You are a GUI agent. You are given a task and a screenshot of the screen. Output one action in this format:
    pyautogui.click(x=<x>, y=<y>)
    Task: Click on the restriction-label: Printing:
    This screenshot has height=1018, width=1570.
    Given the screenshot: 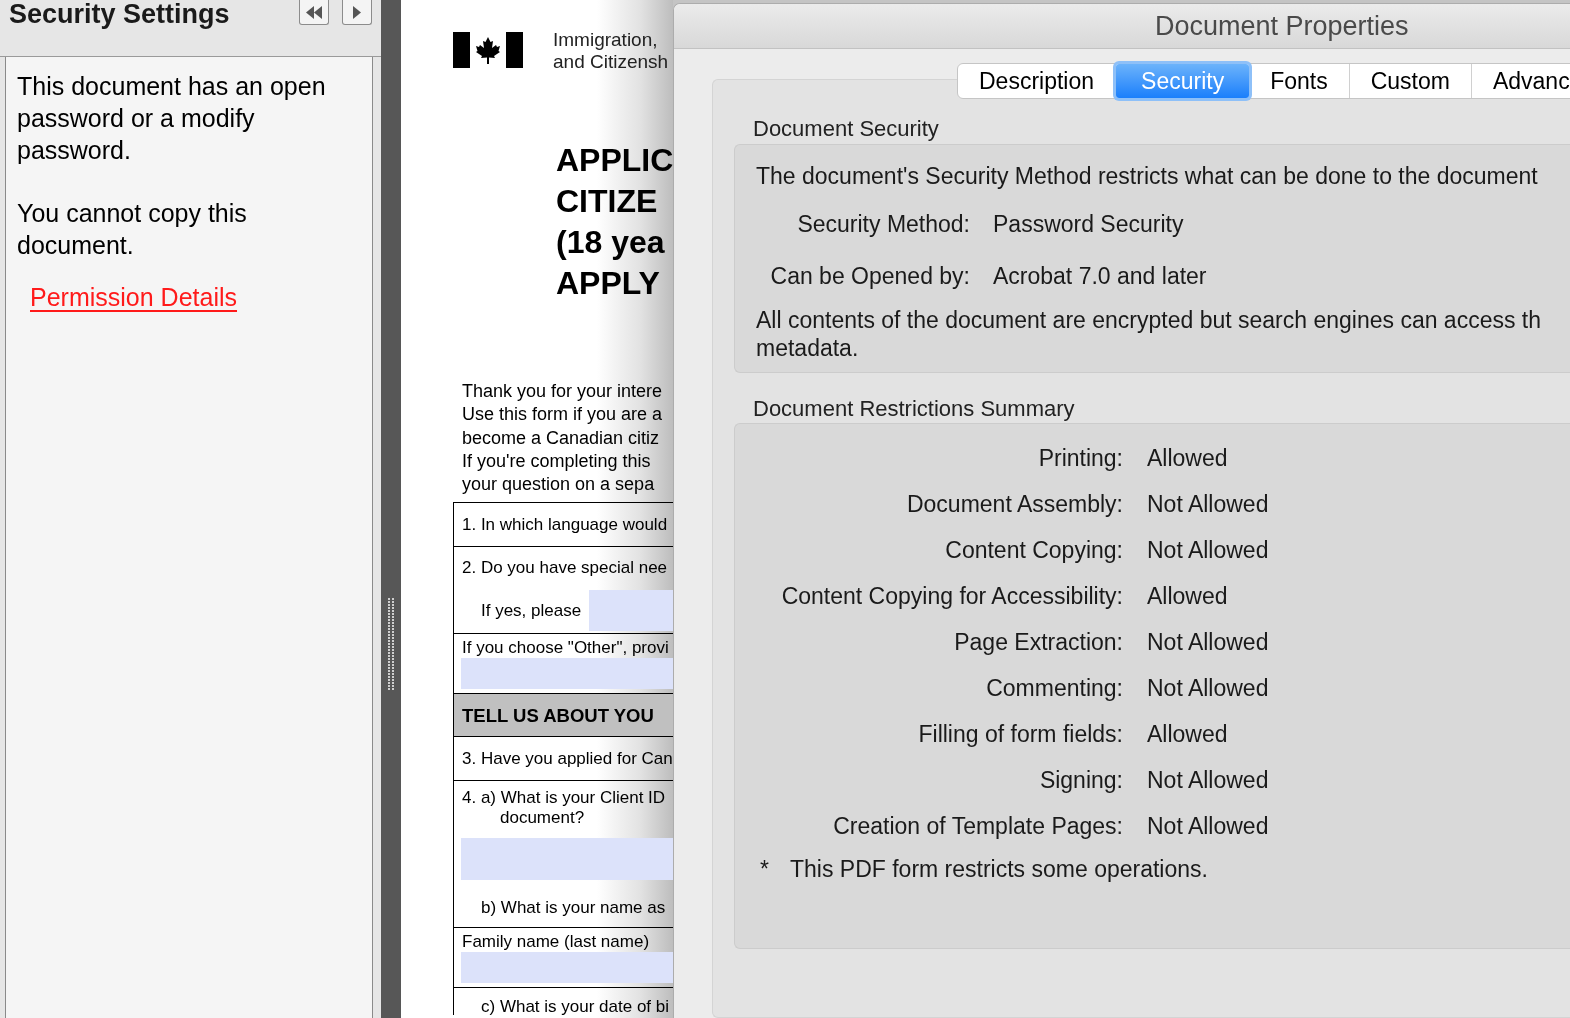 What is the action you would take?
    pyautogui.click(x=1080, y=458)
    